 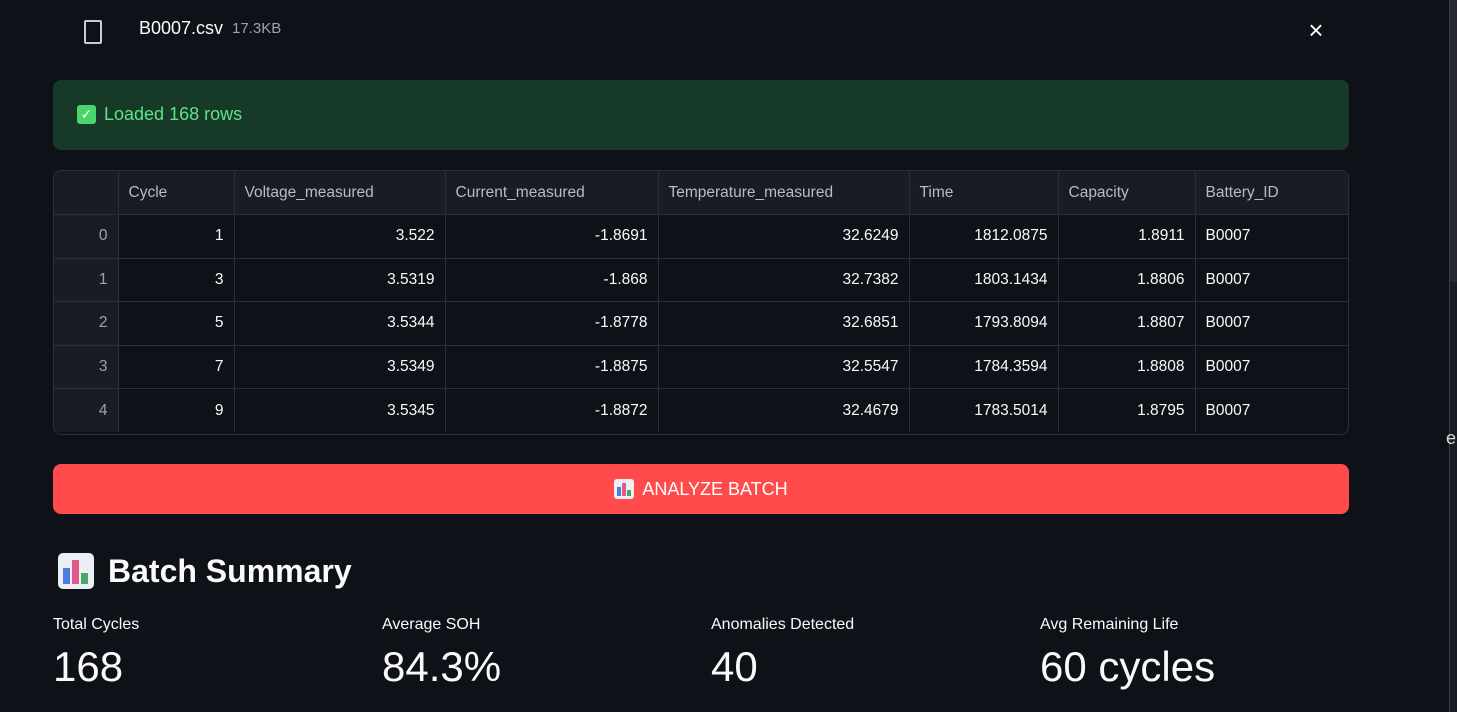 What do you see at coordinates (984, 410) in the screenshot?
I see `cell-time: 1783.5014` at bounding box center [984, 410].